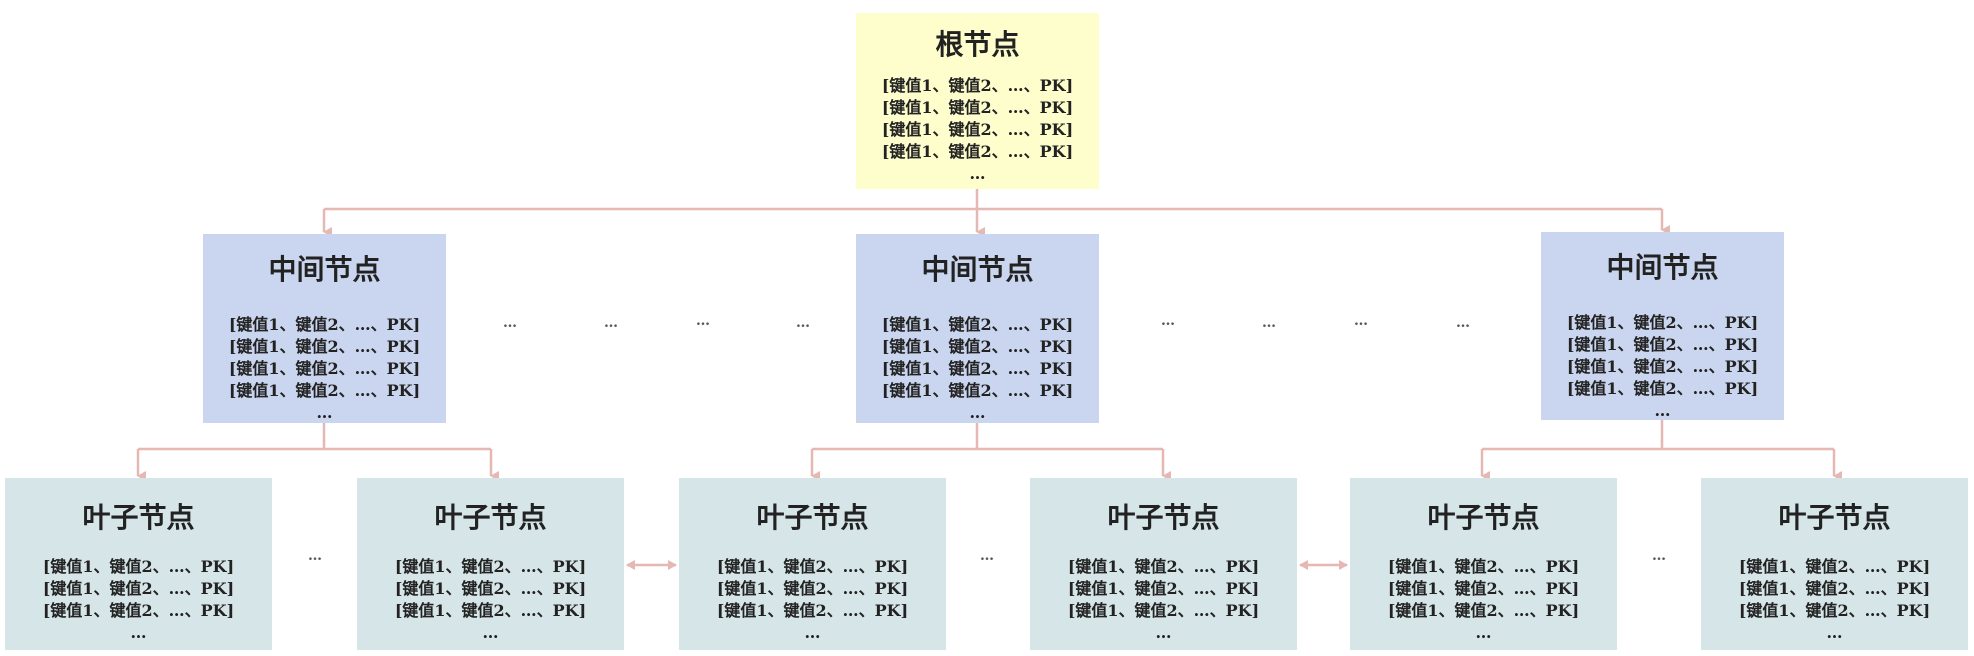  What do you see at coordinates (993, 200) in the screenshot?
I see `root-connector` at bounding box center [993, 200].